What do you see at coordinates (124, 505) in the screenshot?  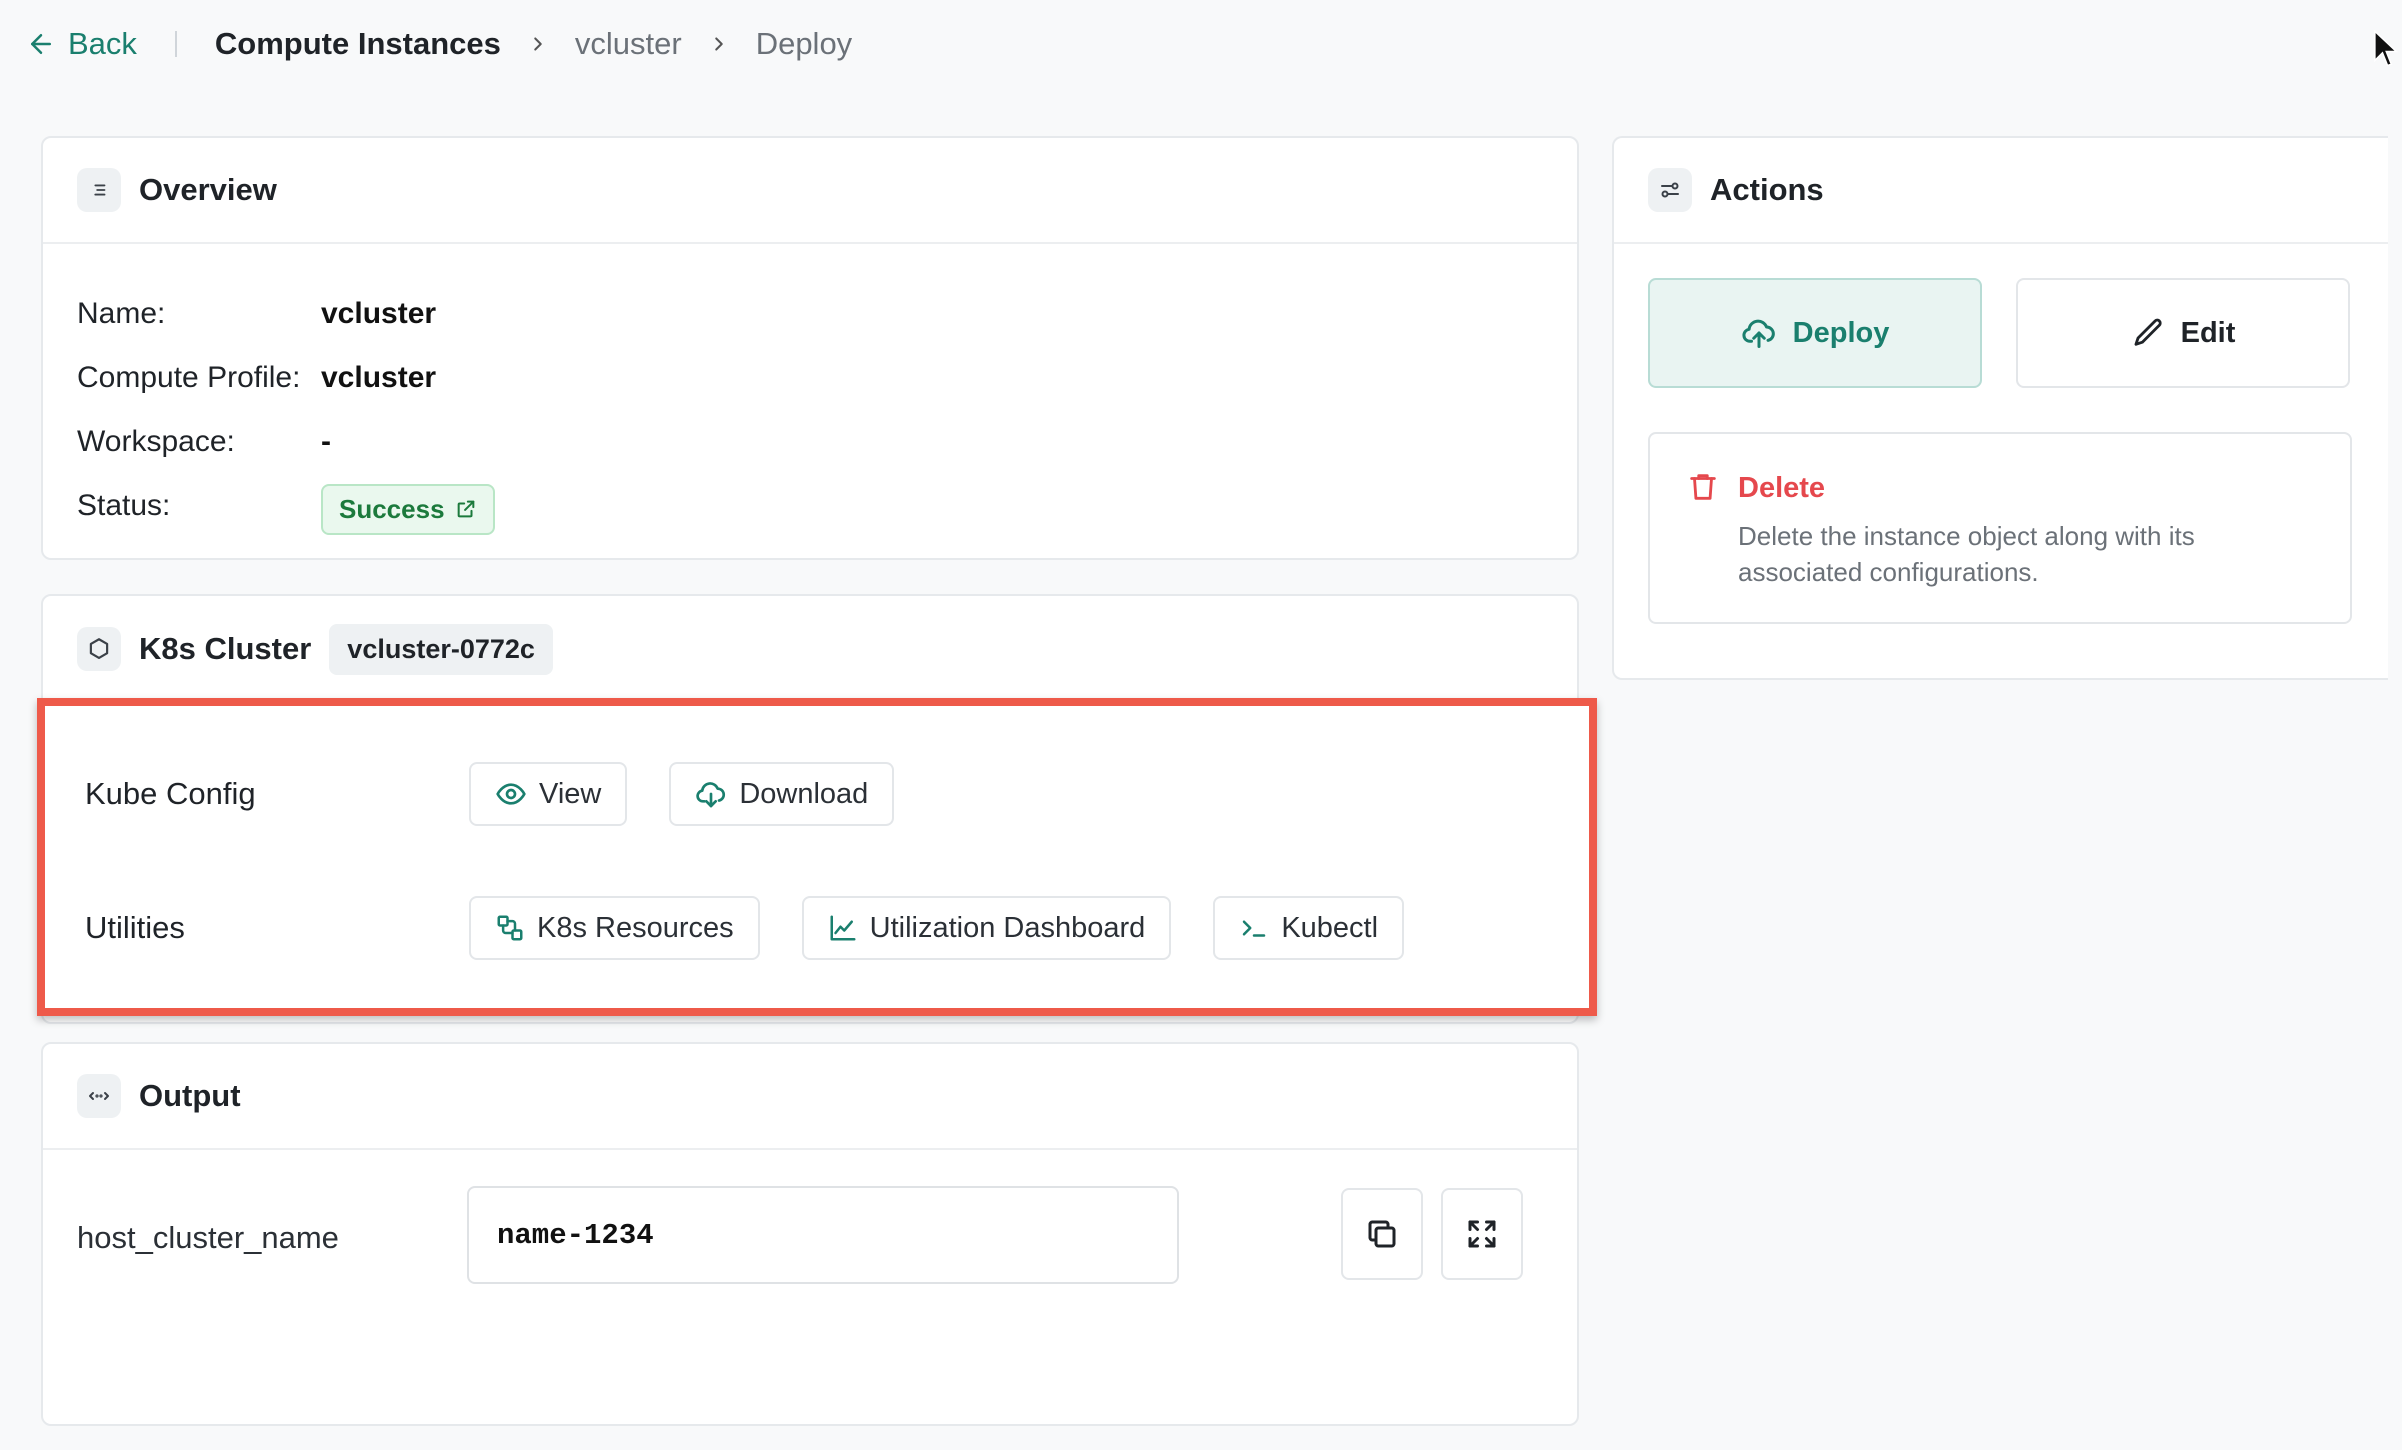 I see `status-label: Status:` at bounding box center [124, 505].